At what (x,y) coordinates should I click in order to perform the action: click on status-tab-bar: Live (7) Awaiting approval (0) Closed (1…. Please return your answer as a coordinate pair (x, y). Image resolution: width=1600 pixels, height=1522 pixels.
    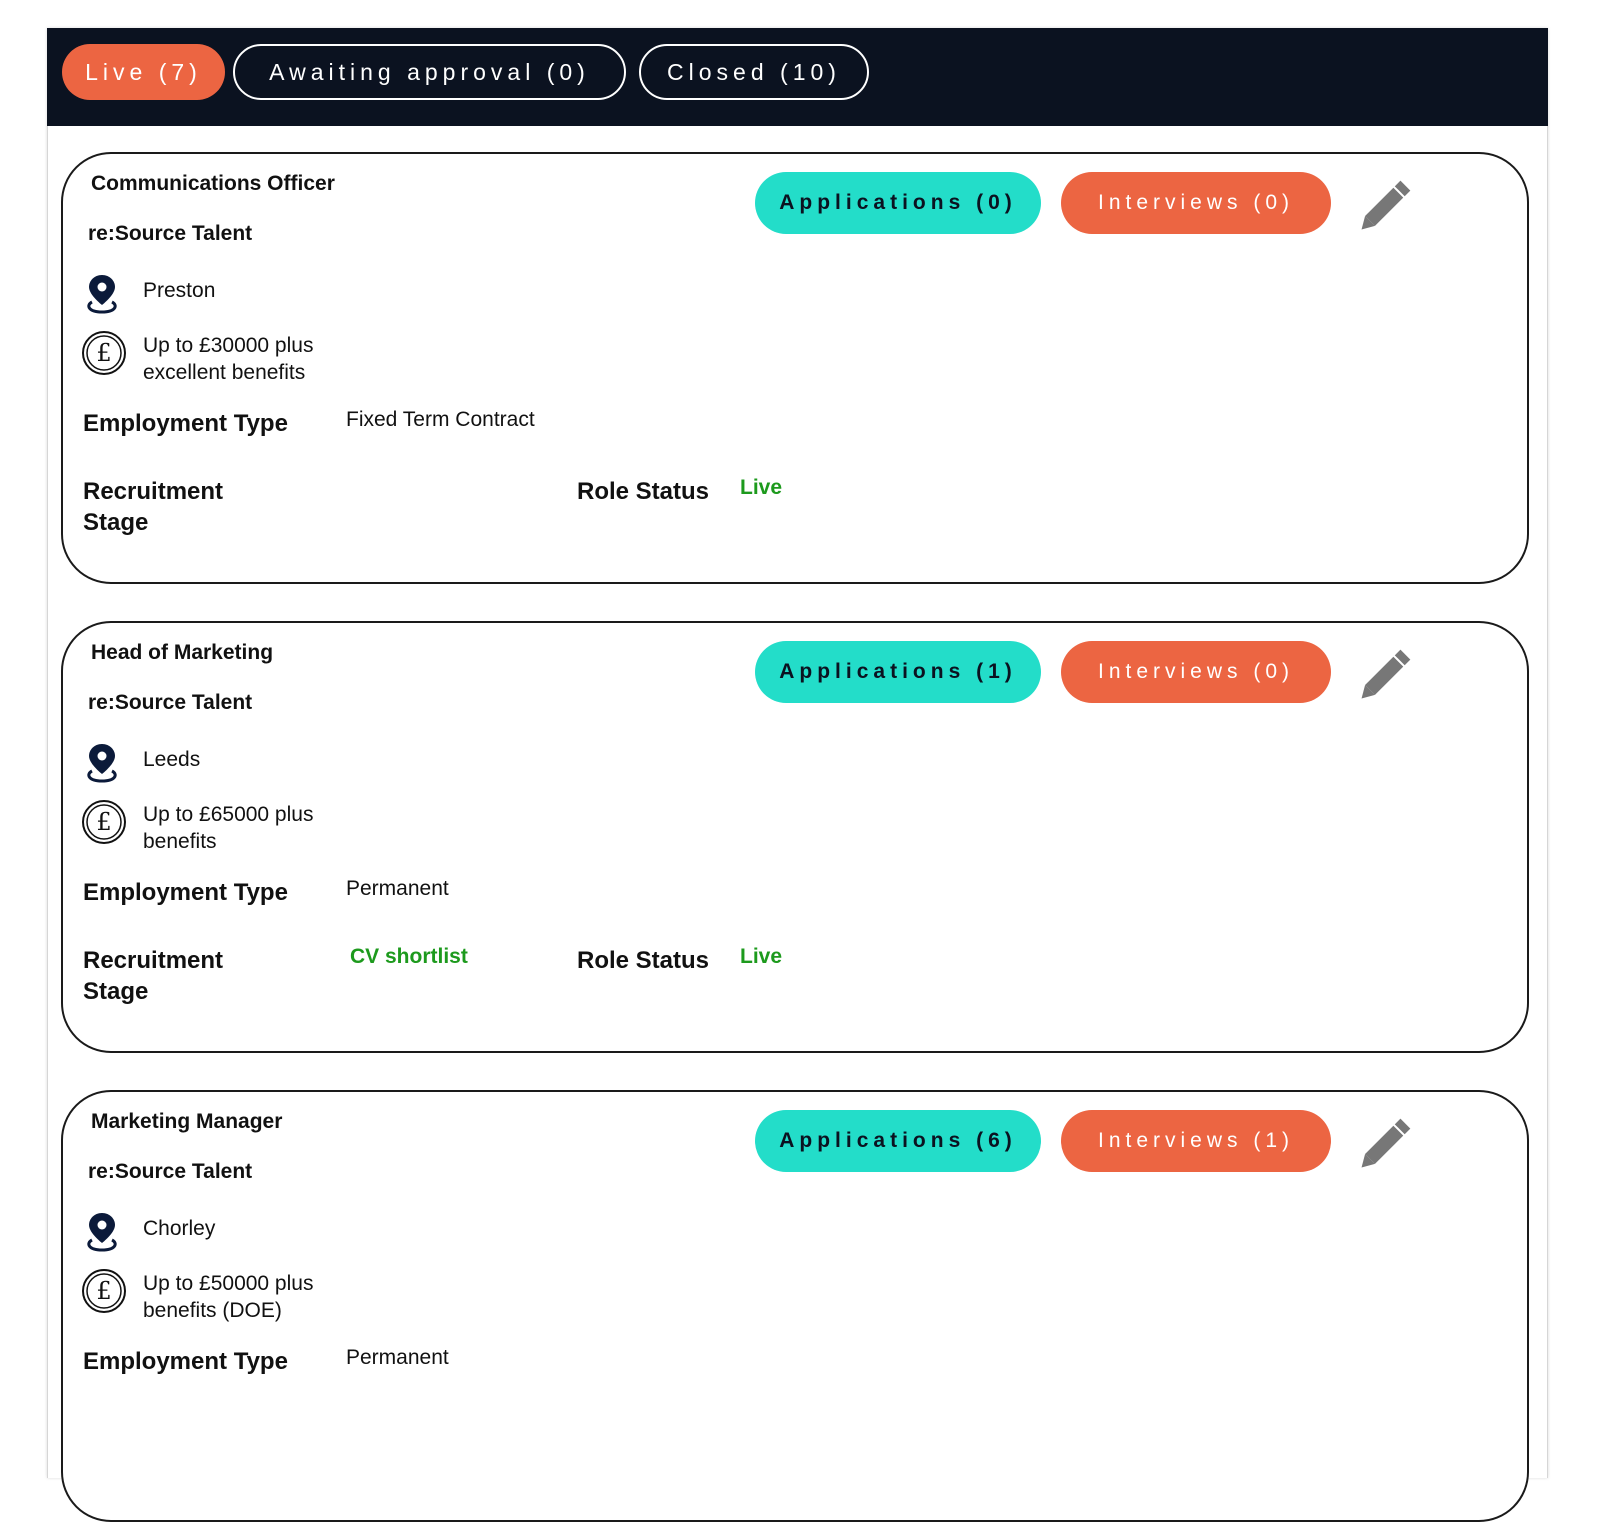
    Looking at the image, I should click on (797, 77).